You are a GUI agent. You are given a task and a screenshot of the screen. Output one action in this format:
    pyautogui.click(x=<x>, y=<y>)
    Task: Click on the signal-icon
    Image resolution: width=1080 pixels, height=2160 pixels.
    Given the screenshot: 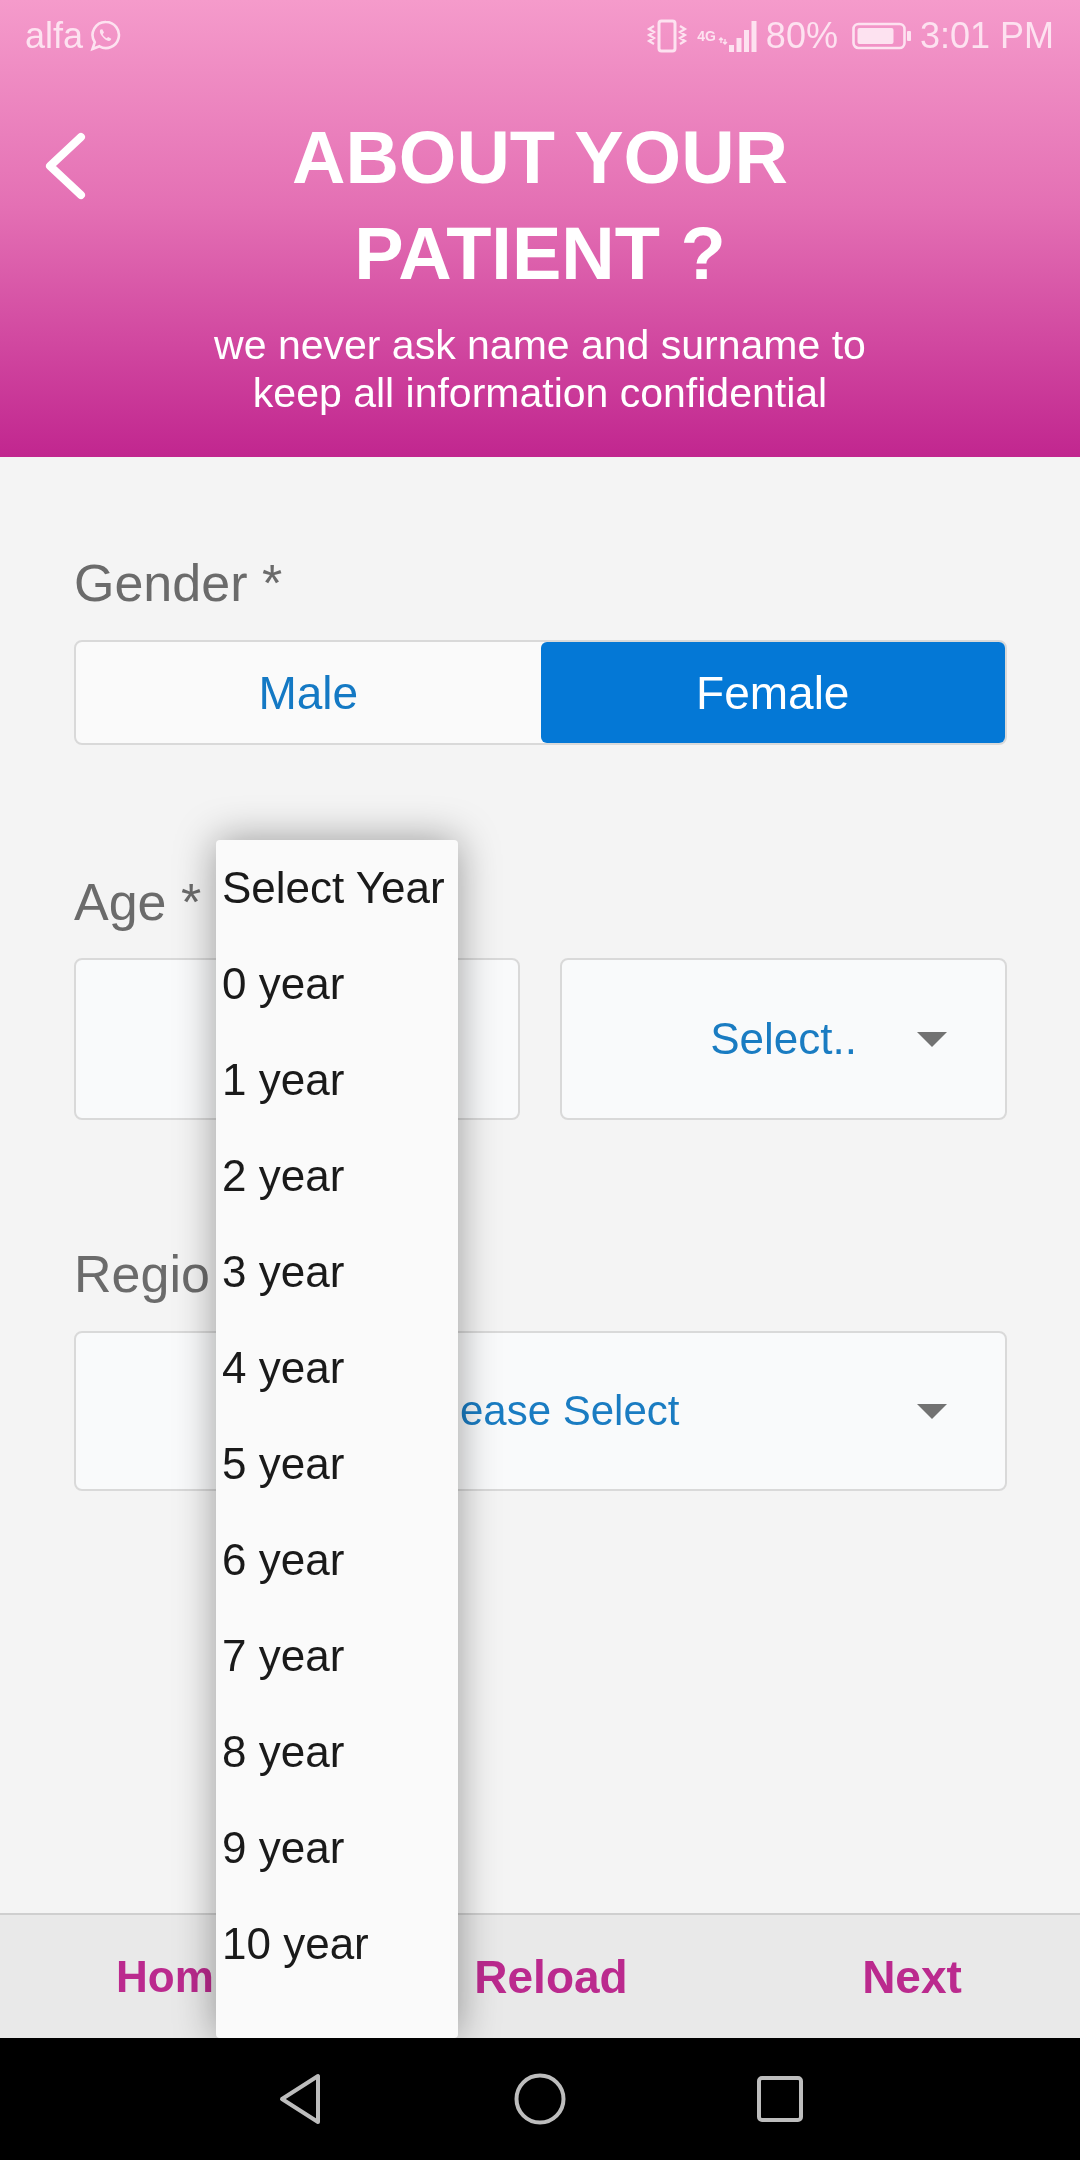 What is the action you would take?
    pyautogui.click(x=737, y=36)
    